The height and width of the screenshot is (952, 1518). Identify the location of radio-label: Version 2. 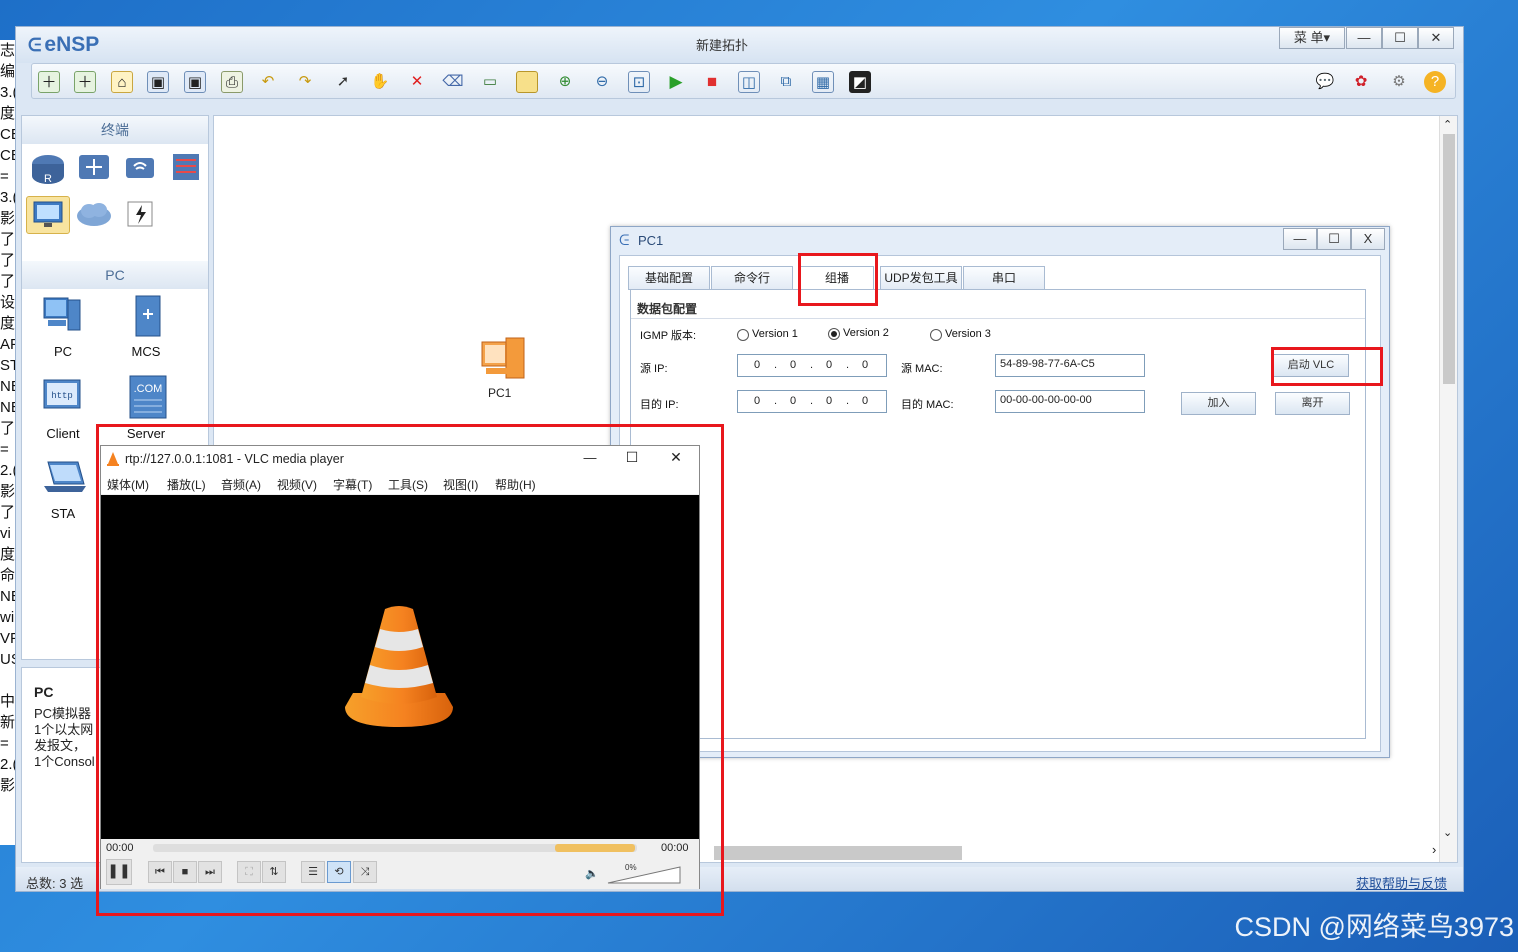
(866, 333).